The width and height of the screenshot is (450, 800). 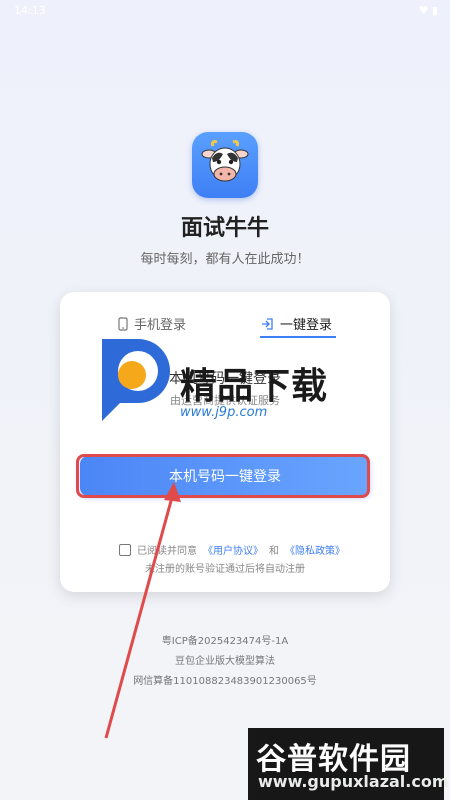 What do you see at coordinates (225, 259) in the screenshot?
I see `app-slogan: 每时每刻，都有人在此成功！` at bounding box center [225, 259].